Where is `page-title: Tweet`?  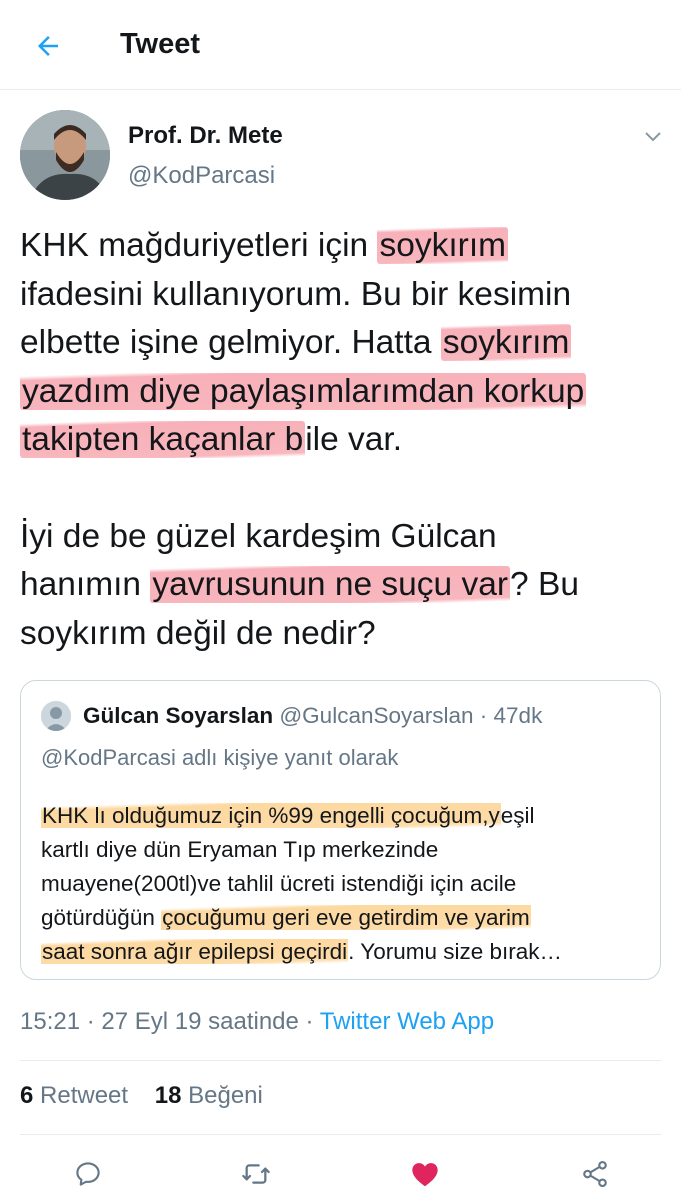 page-title: Tweet is located at coordinates (160, 44).